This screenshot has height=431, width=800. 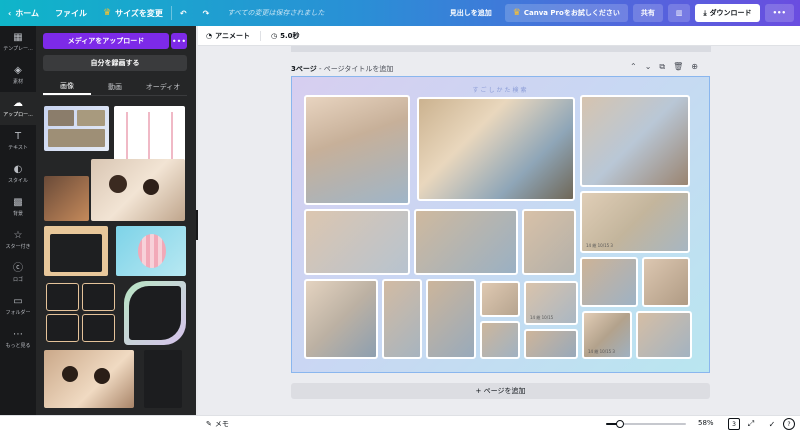 I want to click on nav-more: ⋯ もっと見る, so click(x=18, y=339).